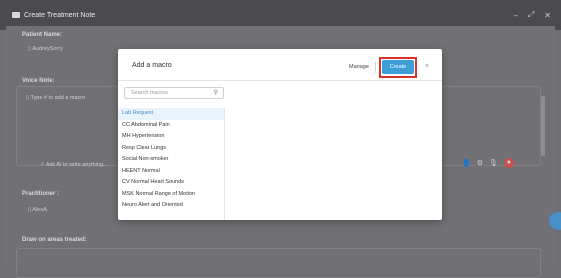  What do you see at coordinates (38, 210) in the screenshot?
I see `practitioner-value: ▯ AlexA.` at bounding box center [38, 210].